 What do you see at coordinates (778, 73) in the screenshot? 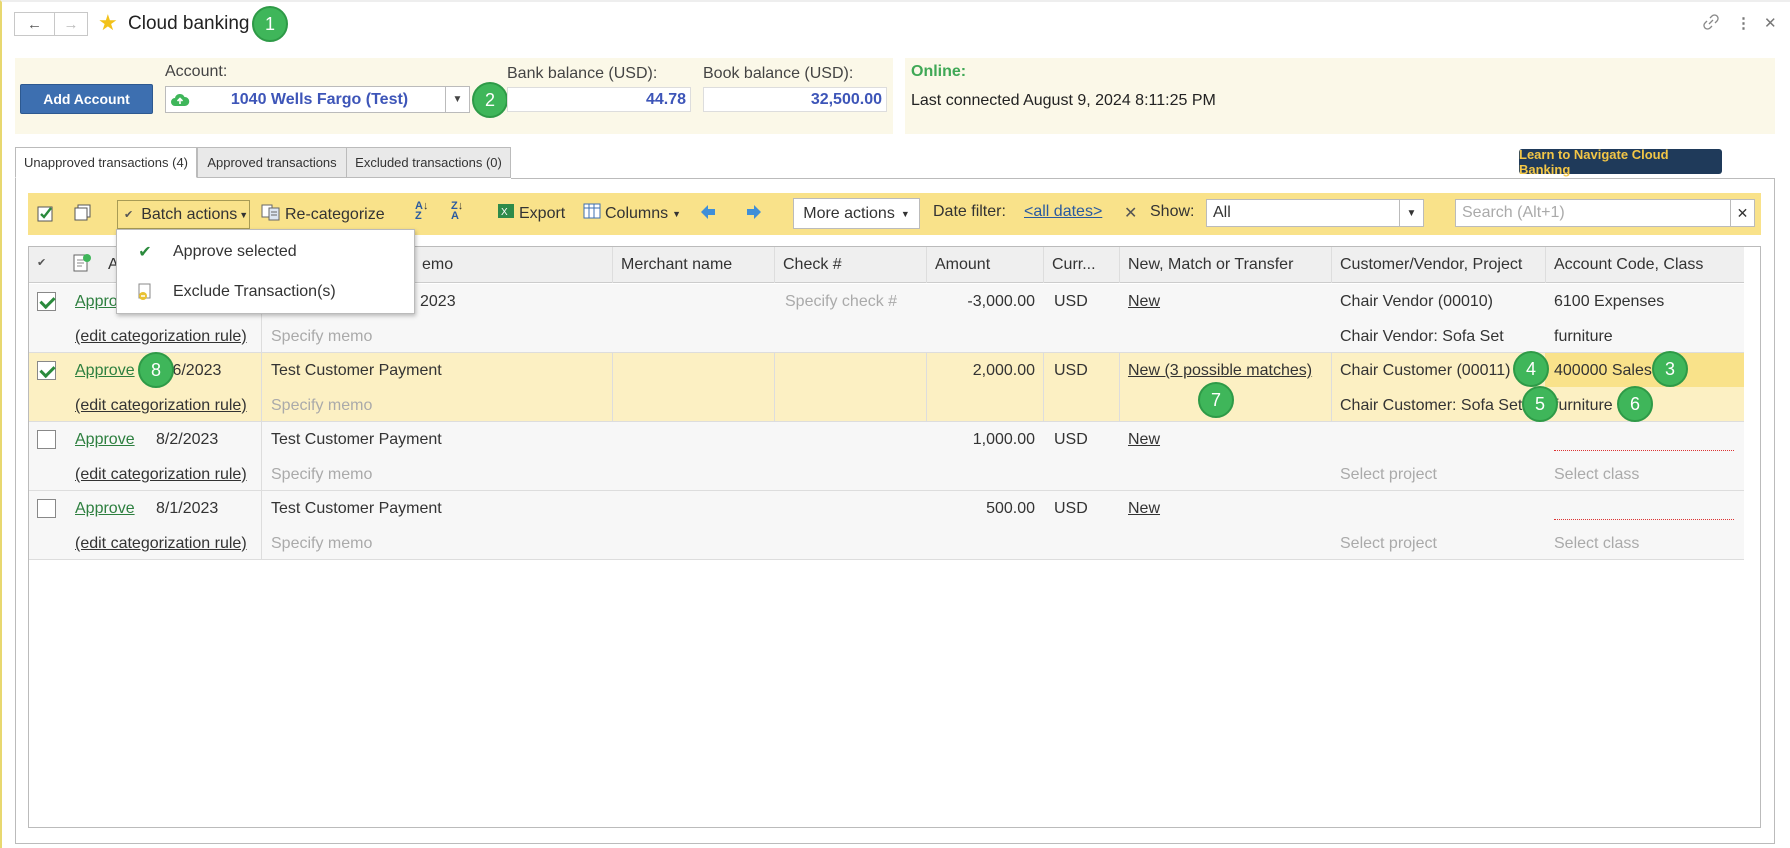
I see `book-balance-label: Book balance (USD):` at bounding box center [778, 73].